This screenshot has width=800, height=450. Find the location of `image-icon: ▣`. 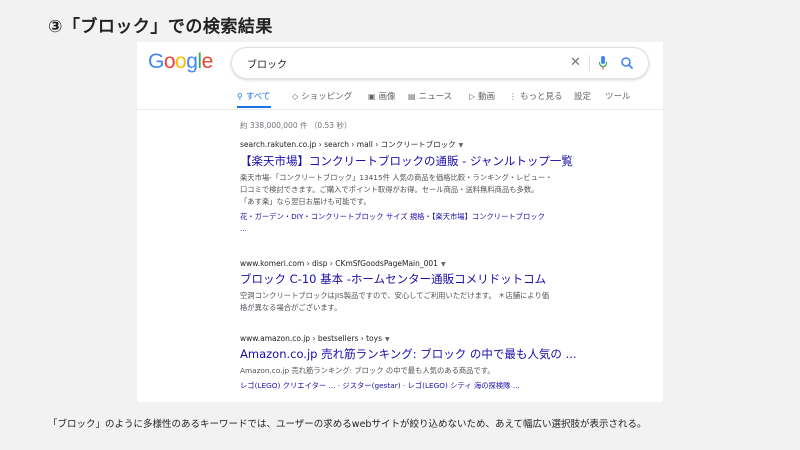

image-icon: ▣ is located at coordinates (372, 96).